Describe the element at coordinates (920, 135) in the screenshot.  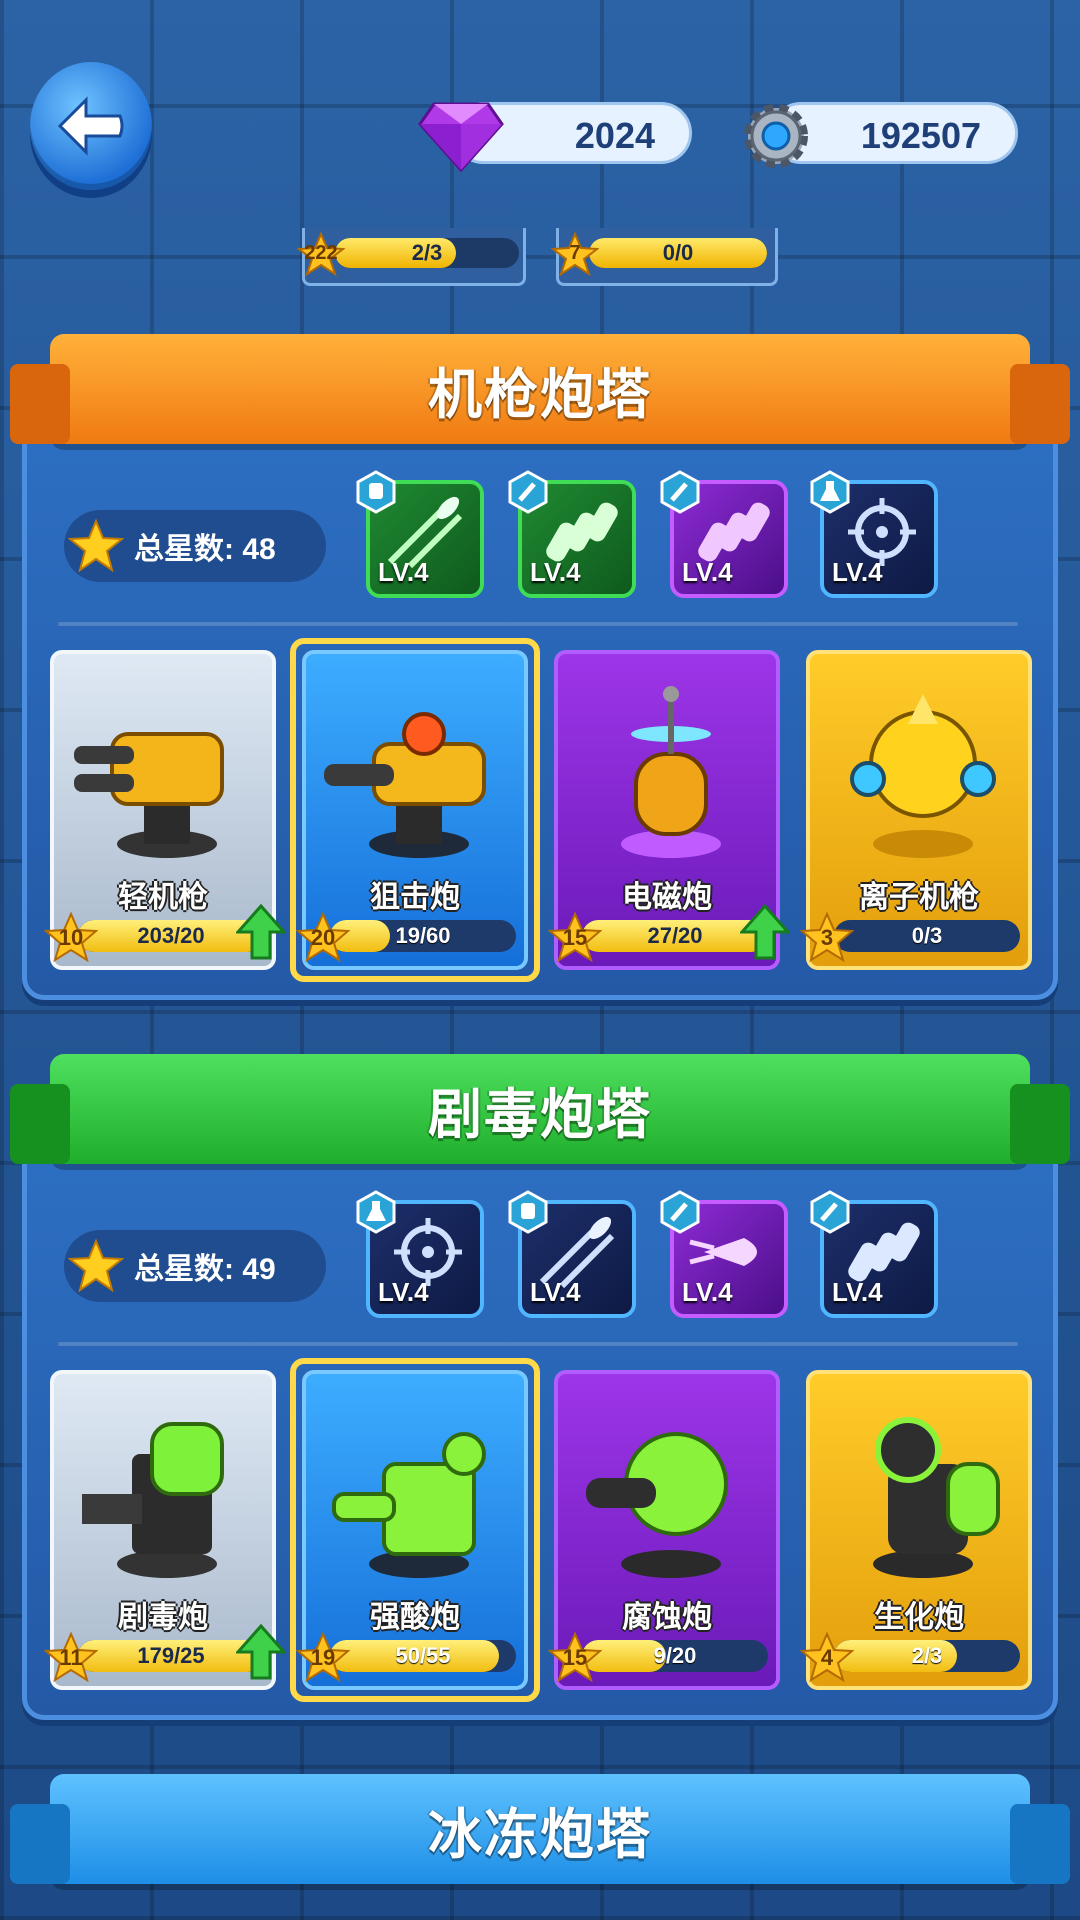
I see `gear-amount: 192507` at that location.